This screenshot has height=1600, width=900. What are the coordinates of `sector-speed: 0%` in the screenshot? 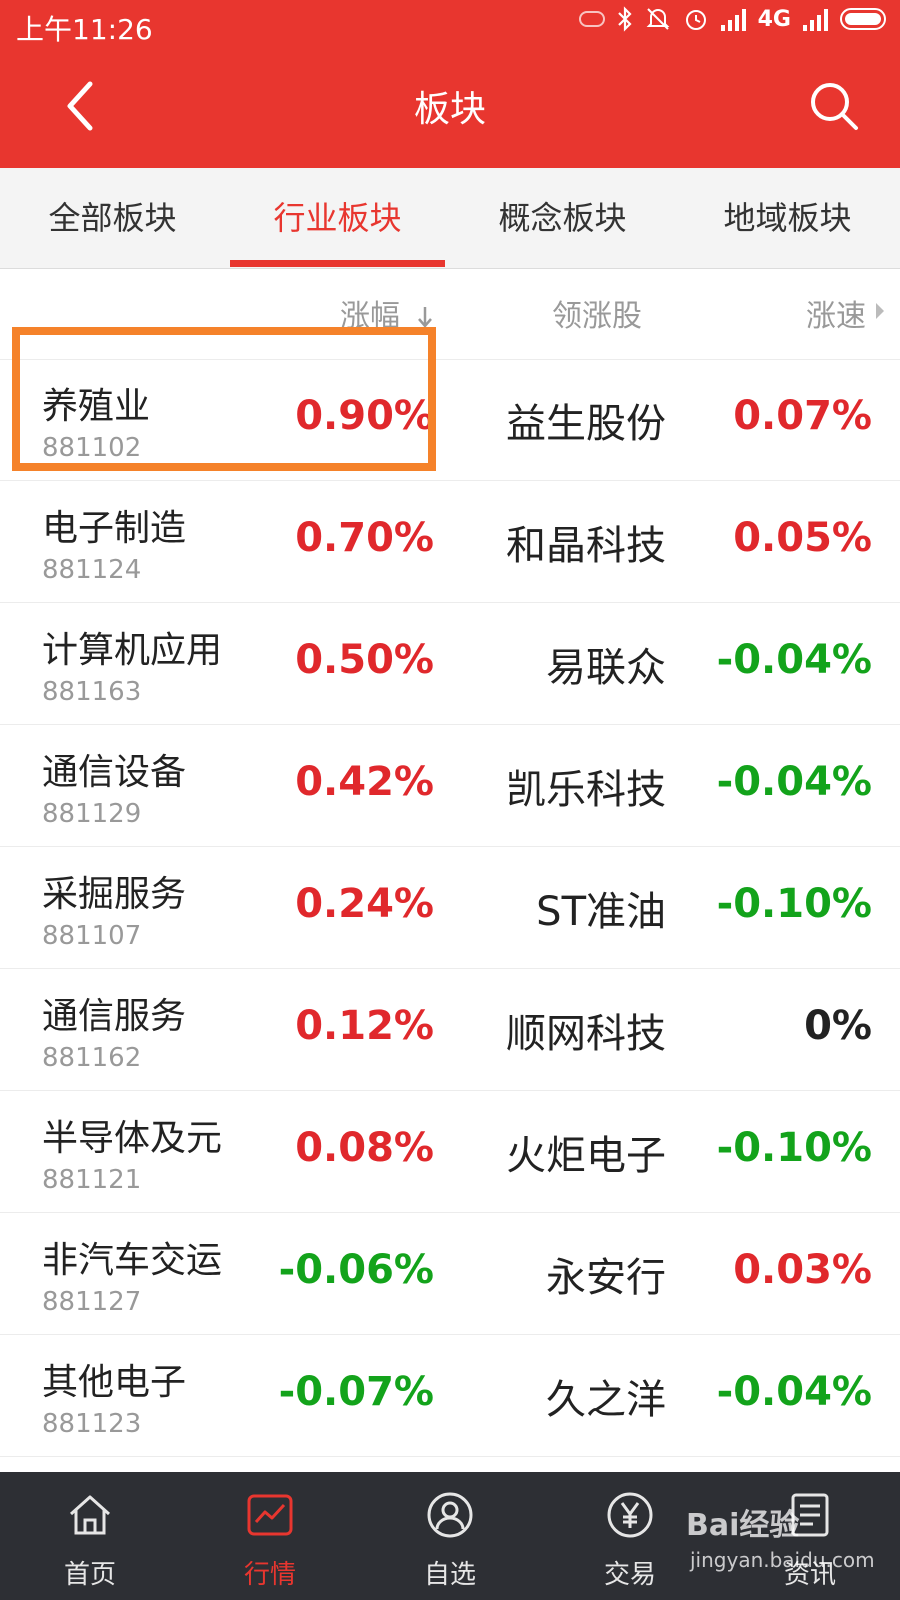 It's located at (838, 1026).